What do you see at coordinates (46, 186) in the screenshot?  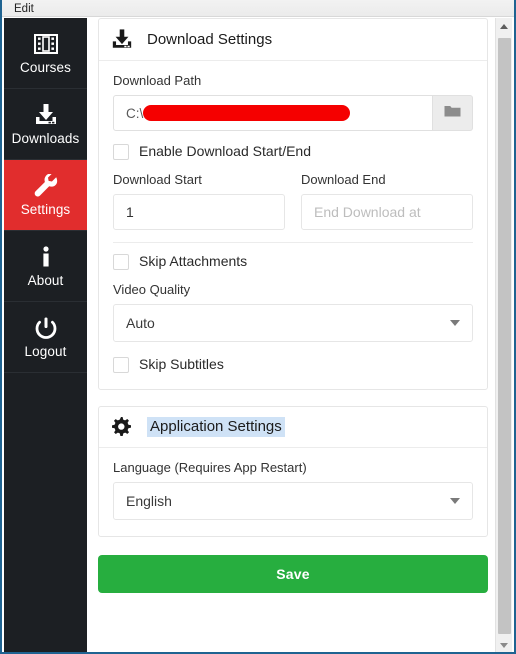 I see `wrench-icon` at bounding box center [46, 186].